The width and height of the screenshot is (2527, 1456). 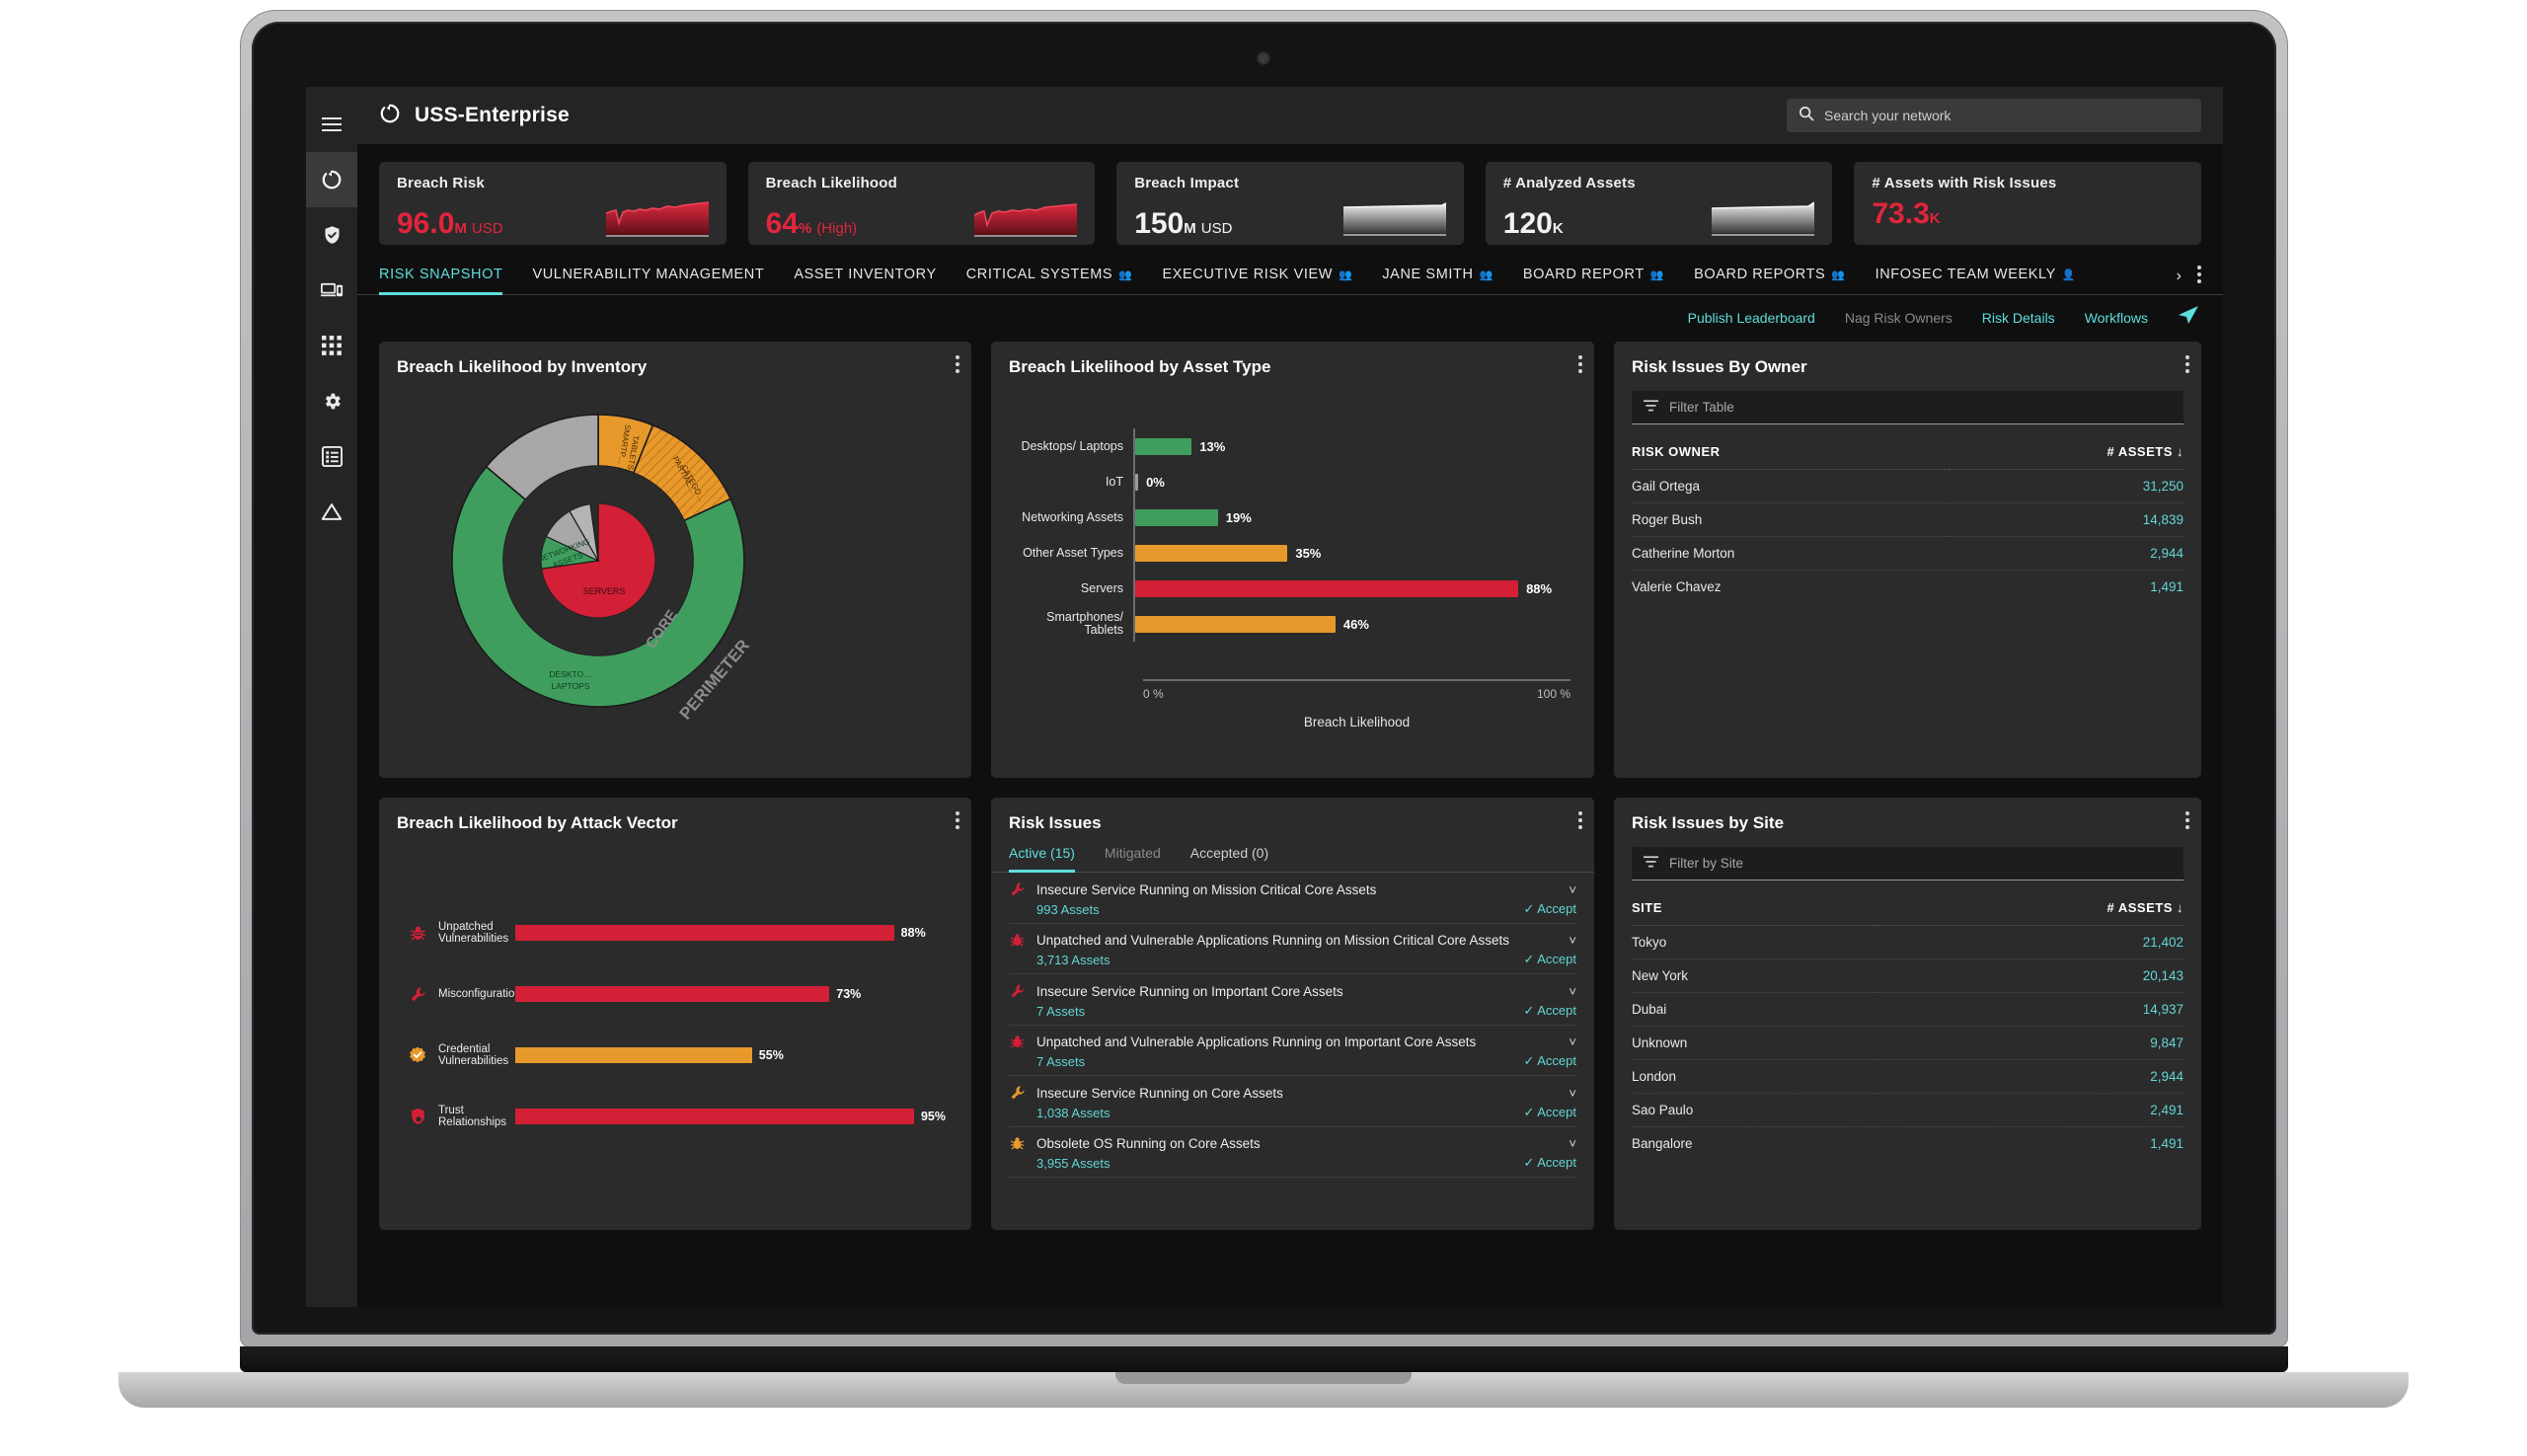 What do you see at coordinates (1593, 278) in the screenshot?
I see `tab-board-report: BOARD REPORT 👥` at bounding box center [1593, 278].